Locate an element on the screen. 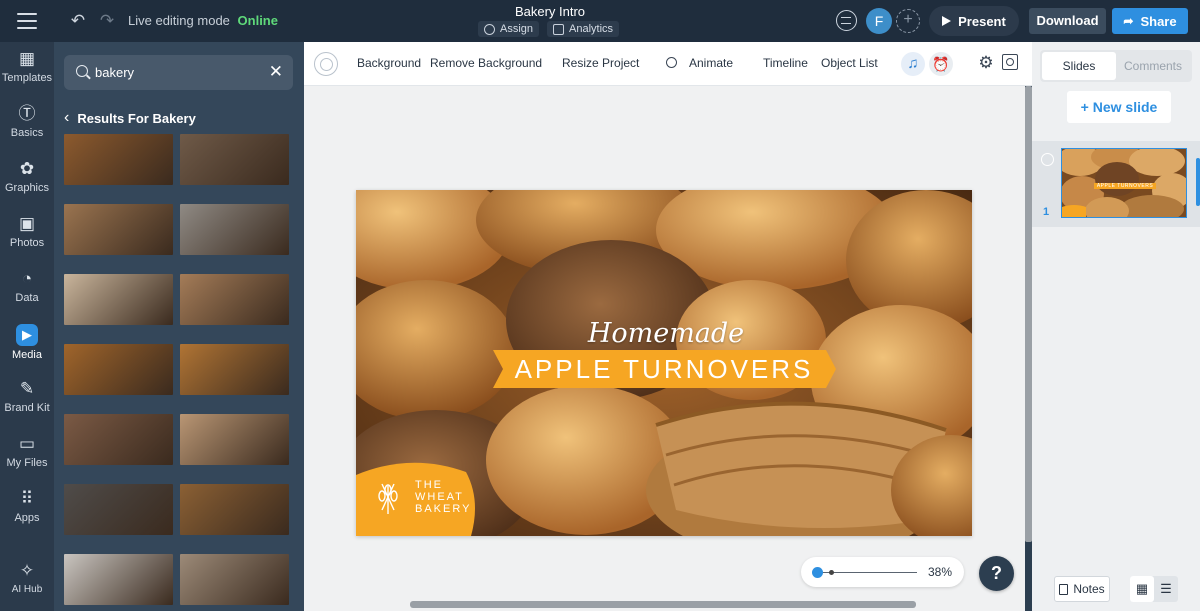  nav-label: My Files is located at coordinates (27, 463).